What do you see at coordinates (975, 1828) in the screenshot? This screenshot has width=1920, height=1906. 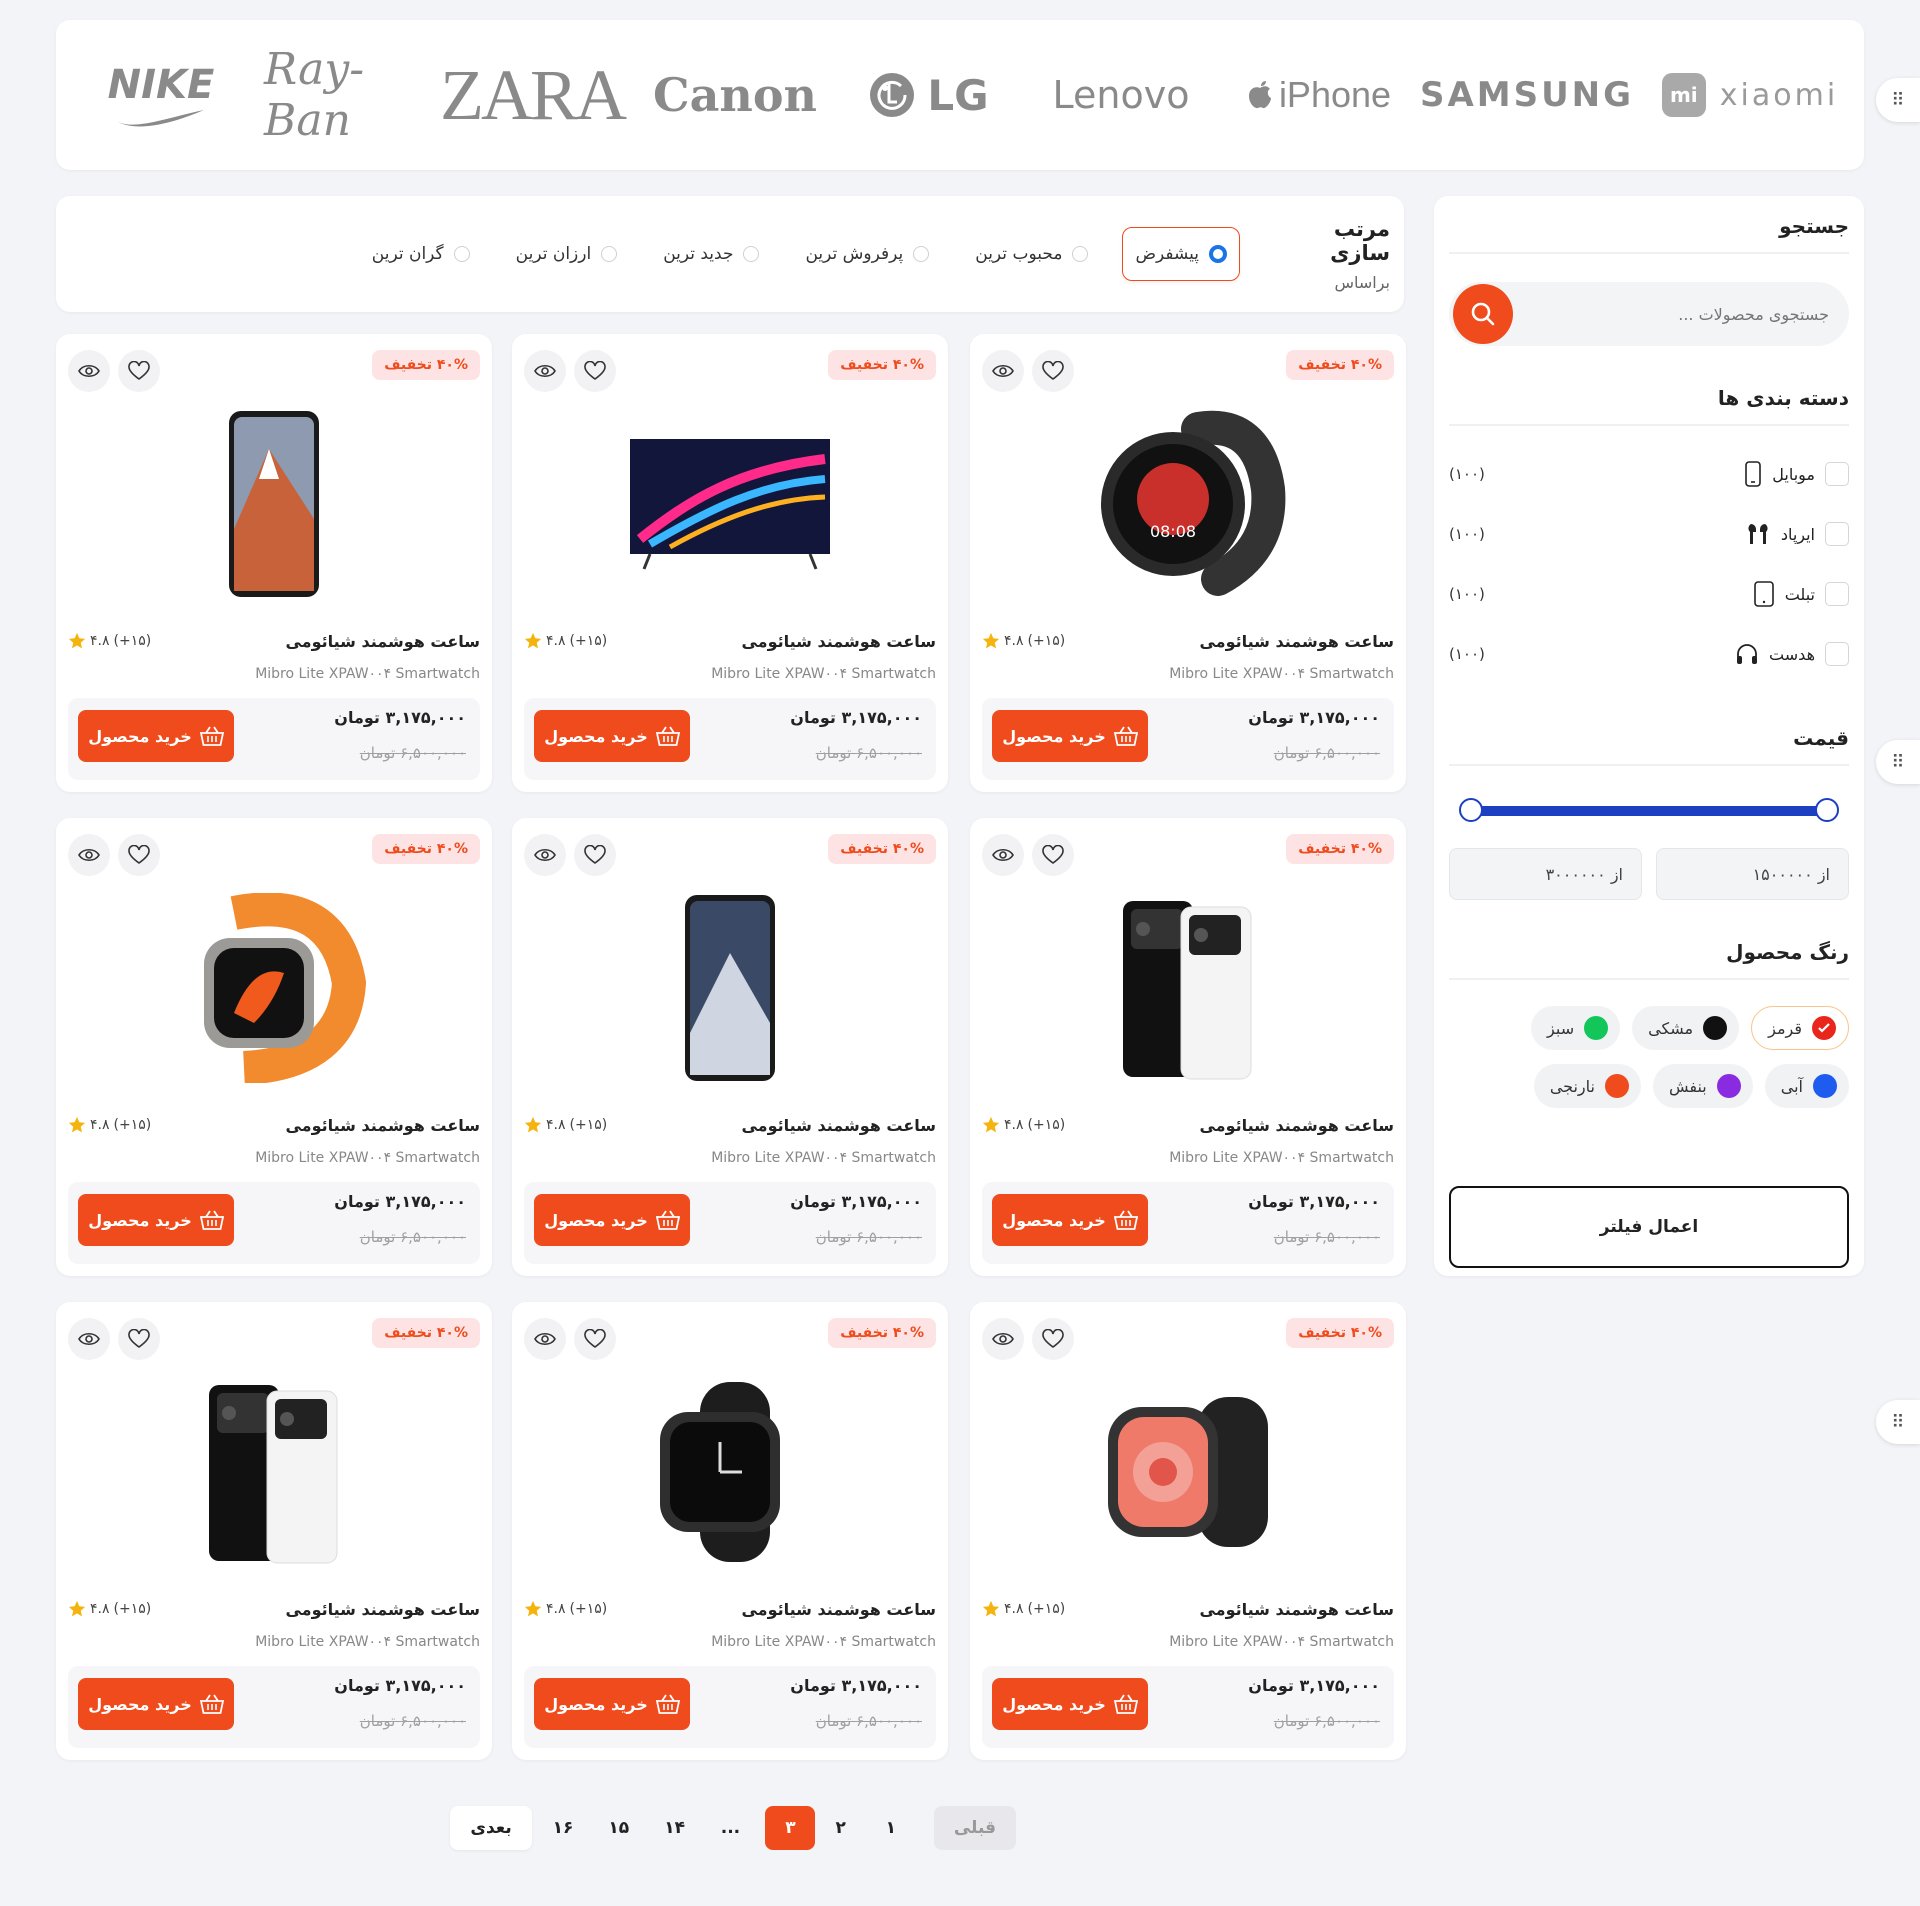 I see `pagination-prev: قبلی` at bounding box center [975, 1828].